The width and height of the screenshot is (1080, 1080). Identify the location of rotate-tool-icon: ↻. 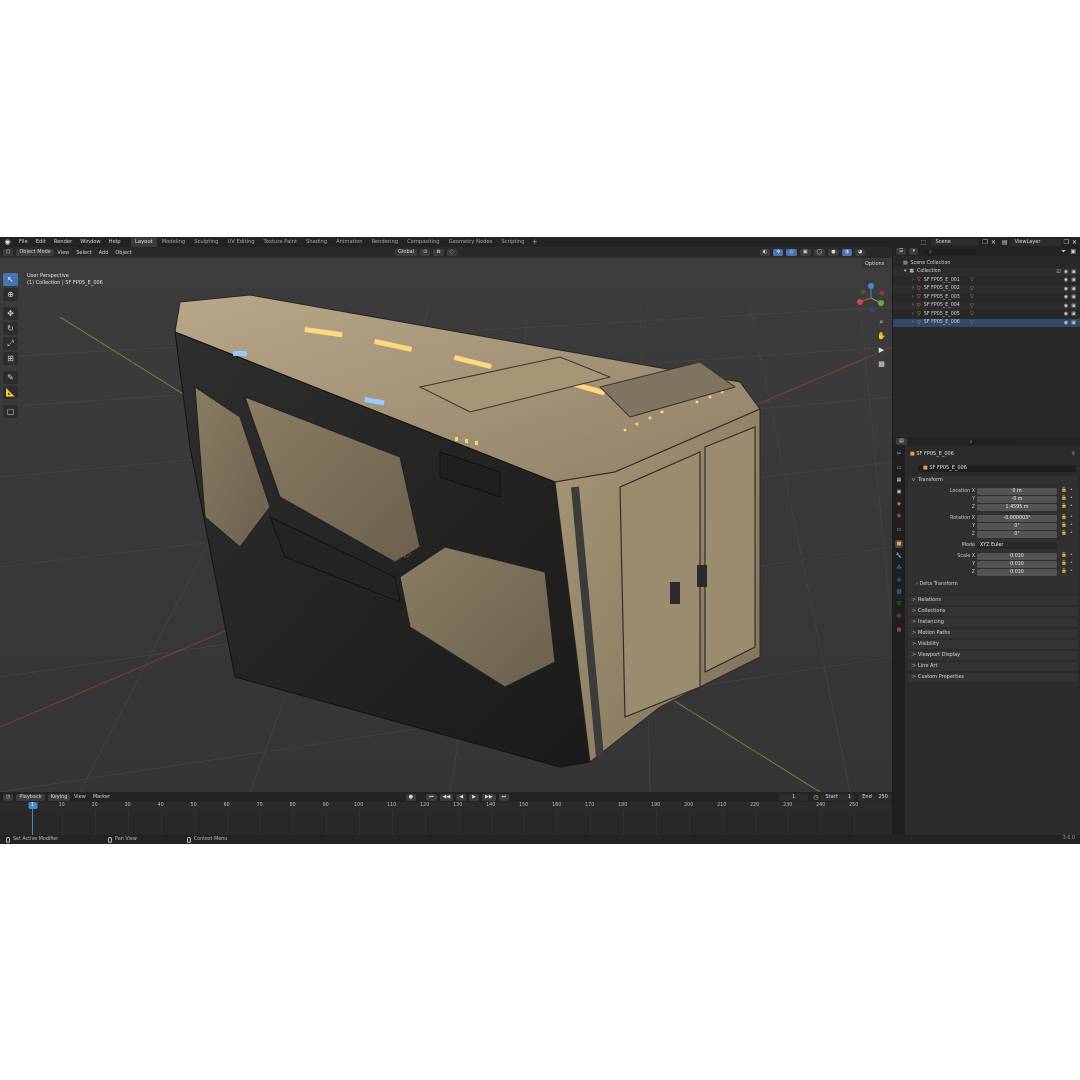
(10, 328).